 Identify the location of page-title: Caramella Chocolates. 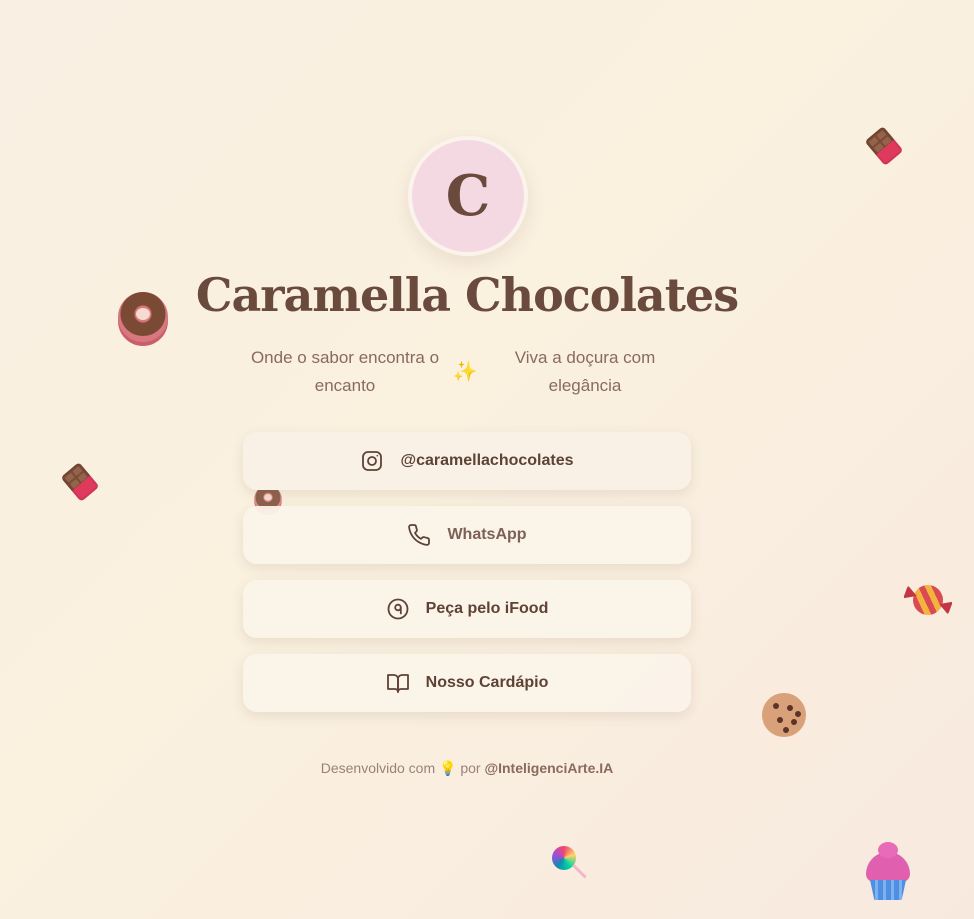
(467, 295).